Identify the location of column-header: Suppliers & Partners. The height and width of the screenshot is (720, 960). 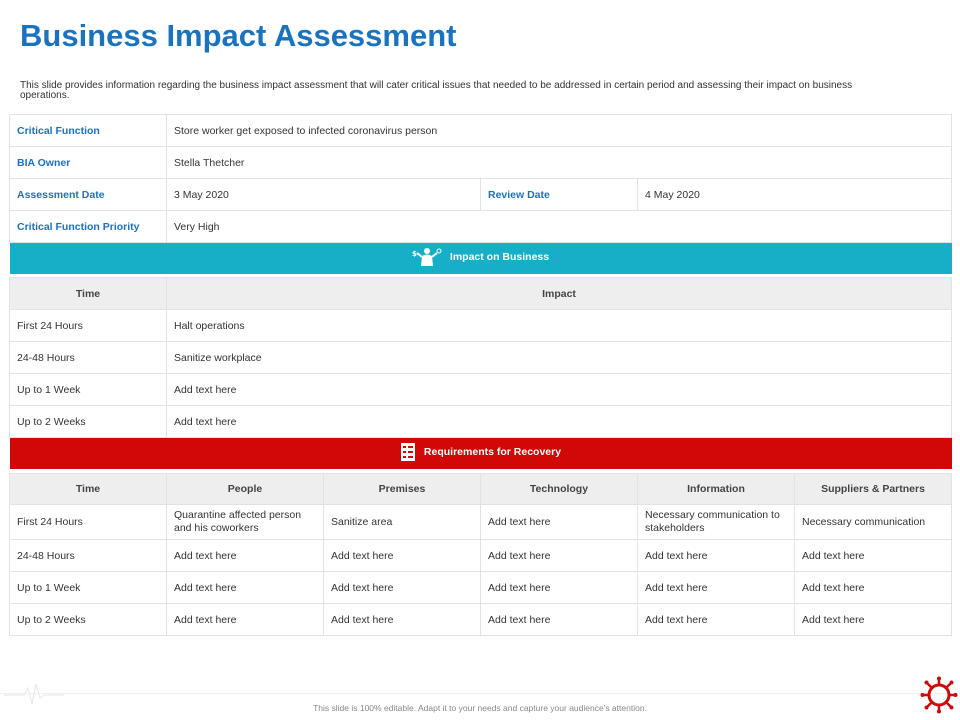
(873, 489).